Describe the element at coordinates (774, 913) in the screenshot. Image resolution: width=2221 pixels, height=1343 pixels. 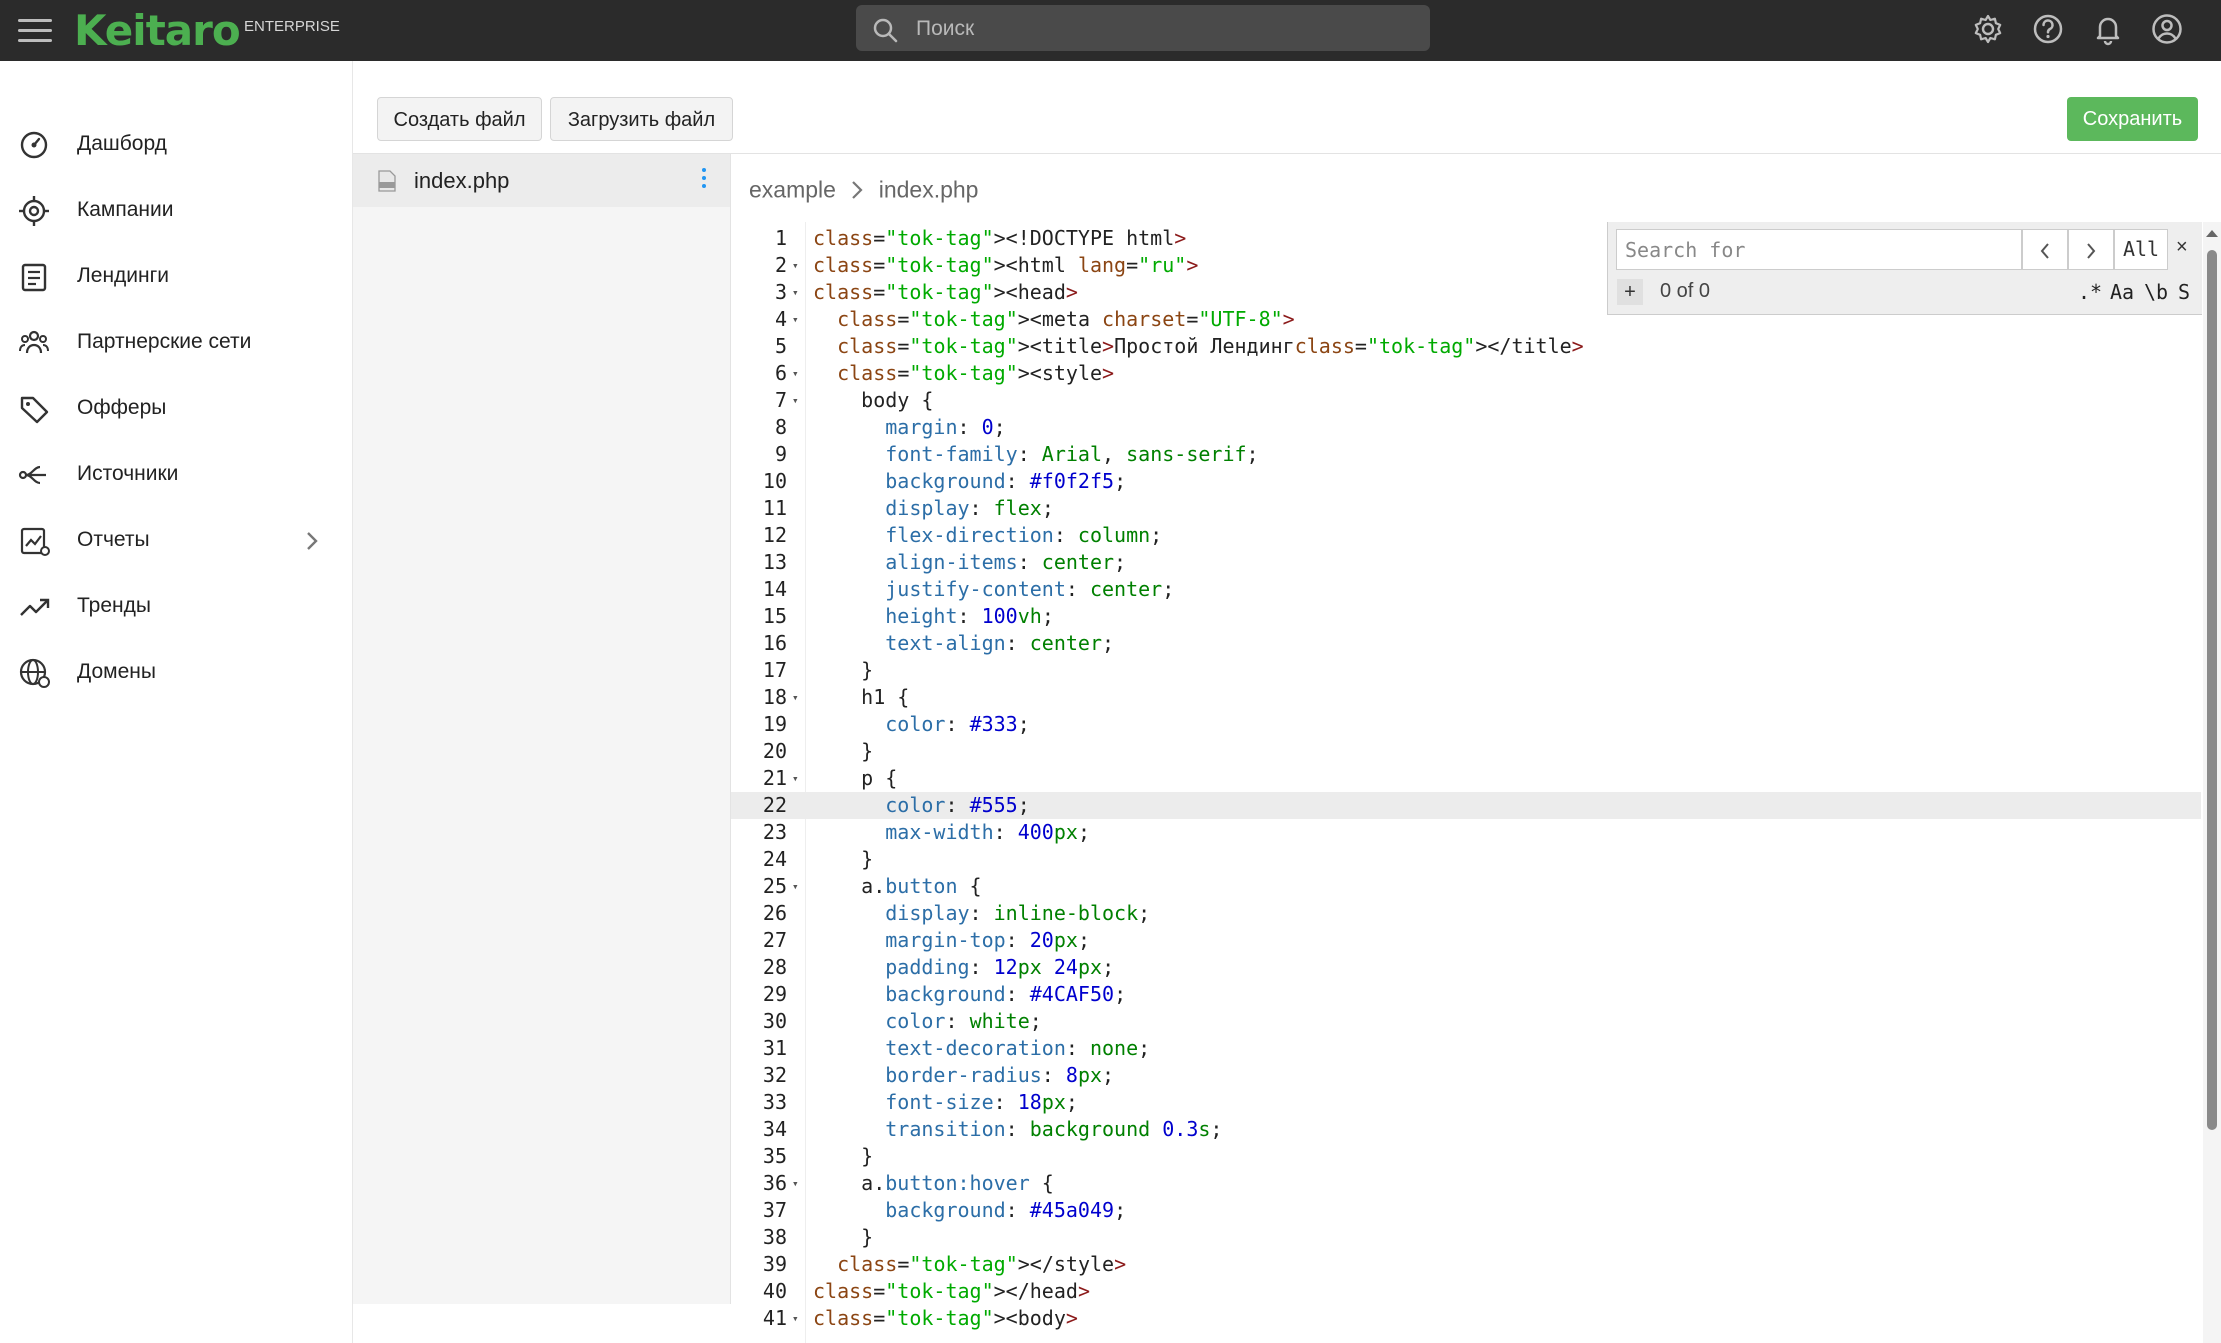
I see `line-number: 26` at that location.